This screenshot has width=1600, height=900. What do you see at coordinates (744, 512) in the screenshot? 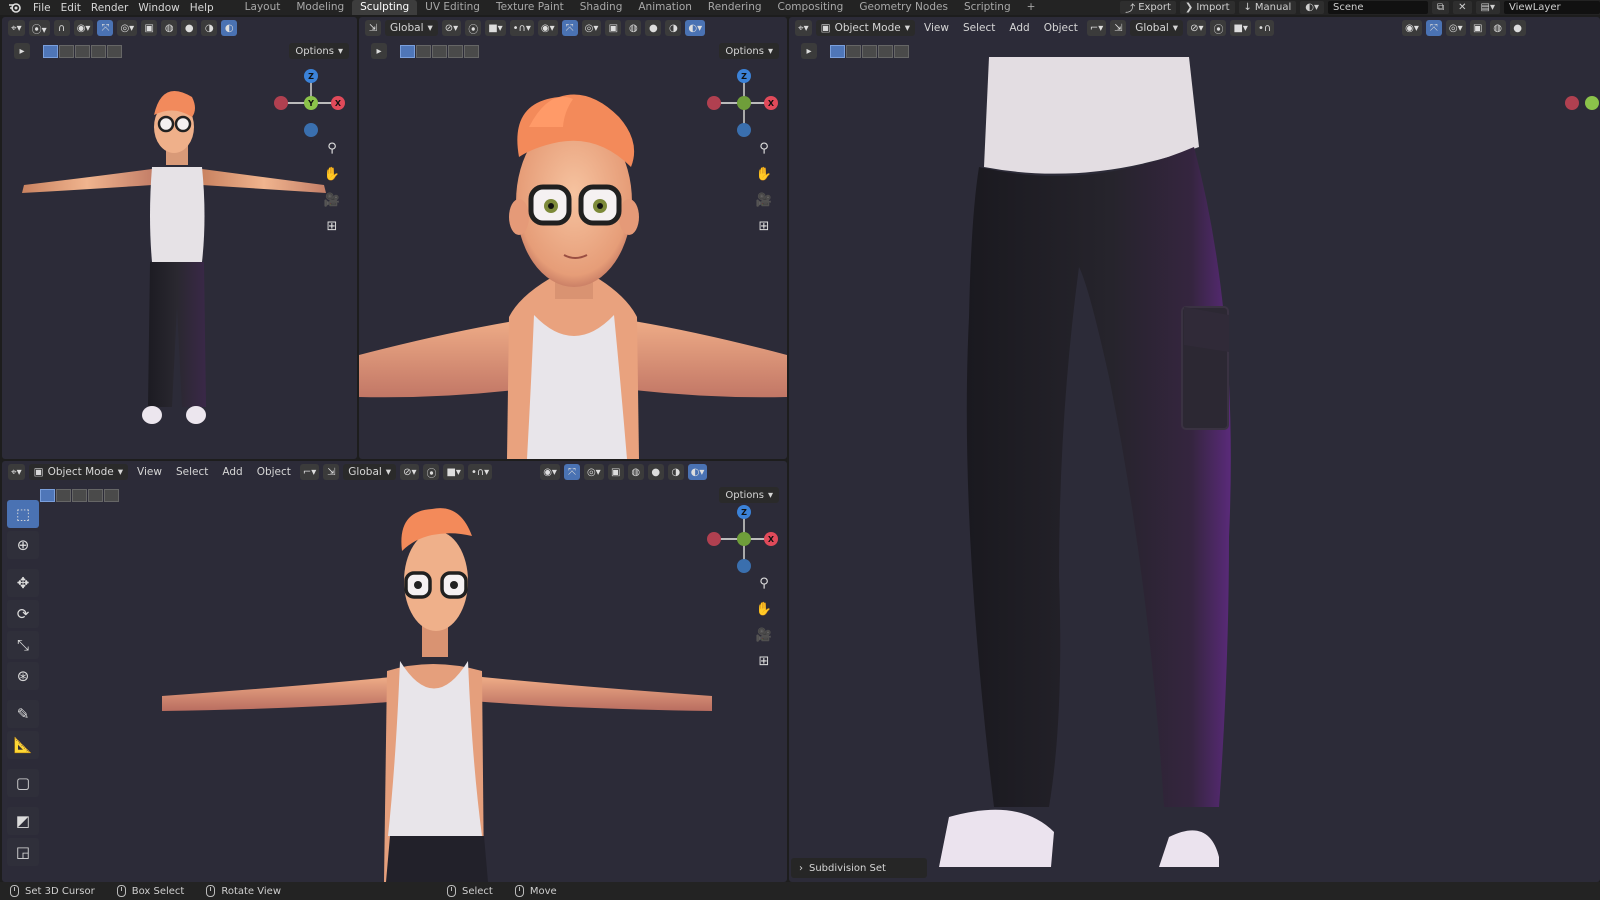
I see `z-axis-dot: Z` at bounding box center [744, 512].